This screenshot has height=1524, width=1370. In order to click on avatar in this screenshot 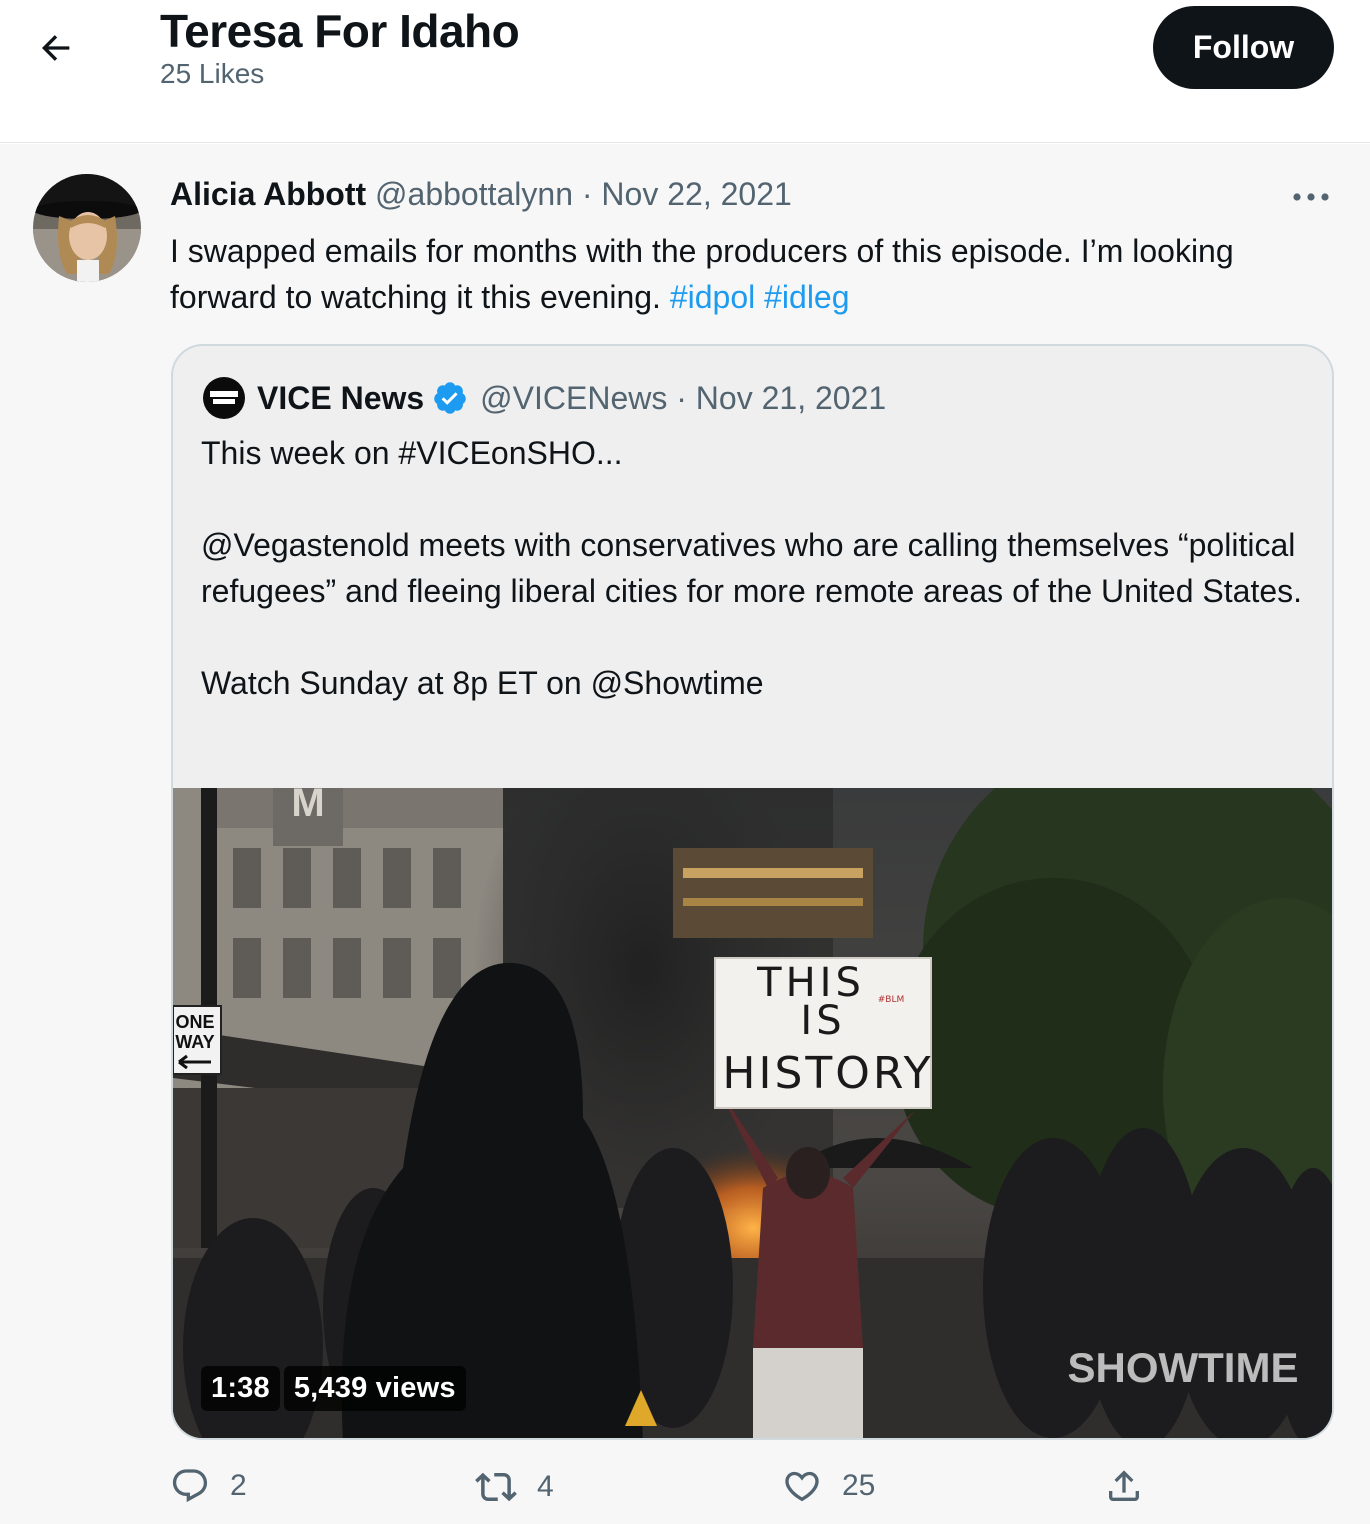, I will do `click(87, 228)`.